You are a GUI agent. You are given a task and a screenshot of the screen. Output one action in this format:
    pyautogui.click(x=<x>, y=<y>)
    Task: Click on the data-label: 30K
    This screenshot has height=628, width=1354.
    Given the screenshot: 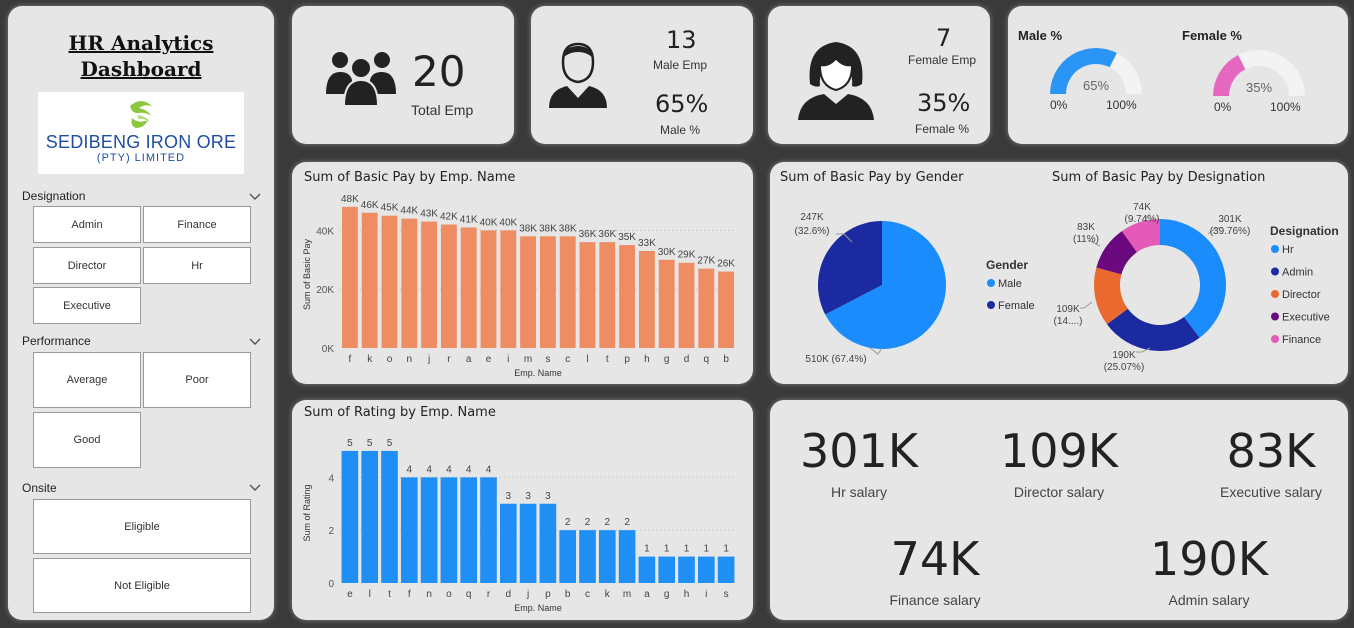 What is the action you would take?
    pyautogui.click(x=667, y=252)
    